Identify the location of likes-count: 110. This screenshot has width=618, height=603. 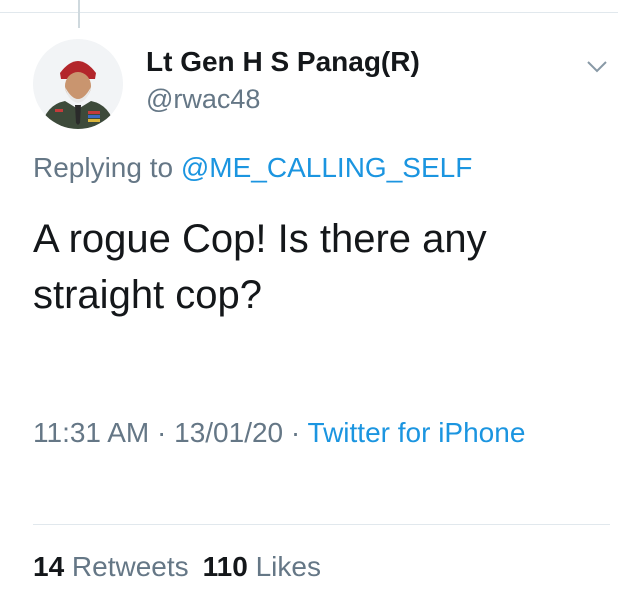
(225, 566).